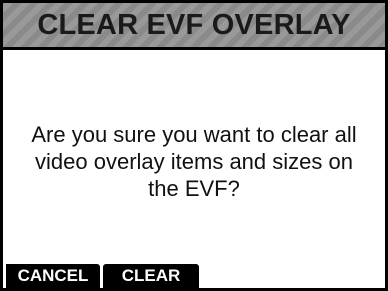 The image size is (388, 291). Describe the element at coordinates (151, 276) in the screenshot. I see `clear-button: CLEAR` at that location.